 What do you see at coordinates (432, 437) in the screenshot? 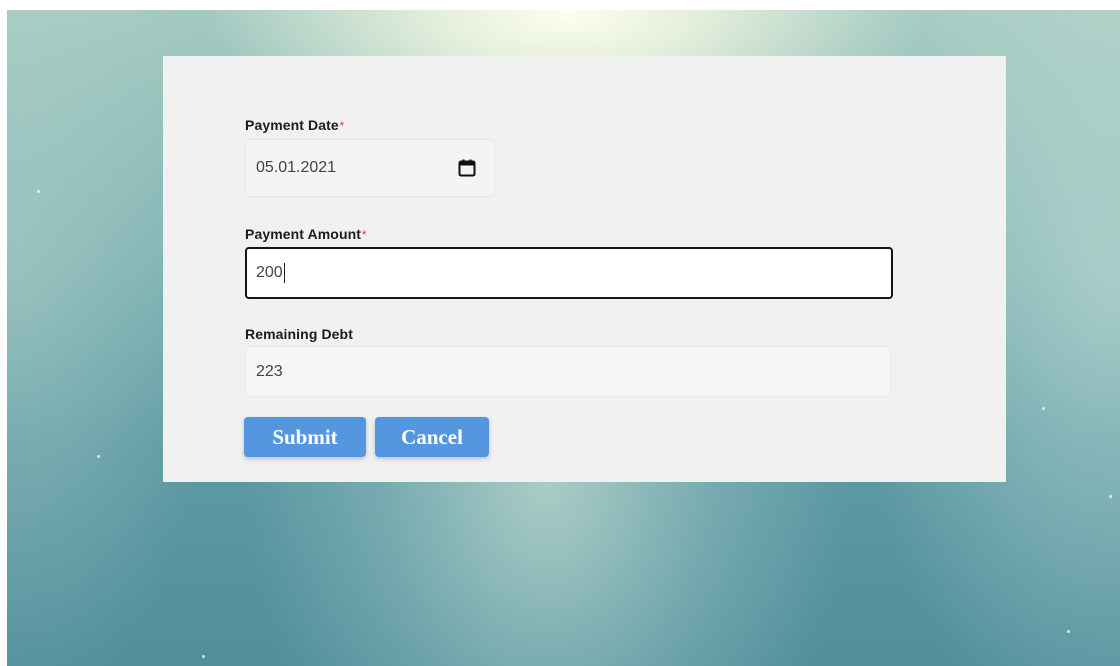
I see `cancel-button: Cancel` at bounding box center [432, 437].